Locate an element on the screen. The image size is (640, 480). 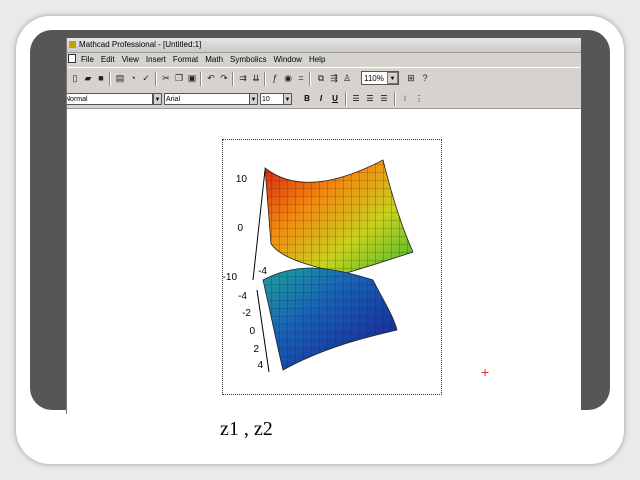
x-tick-label: -2 is located at coordinates (246, 313).